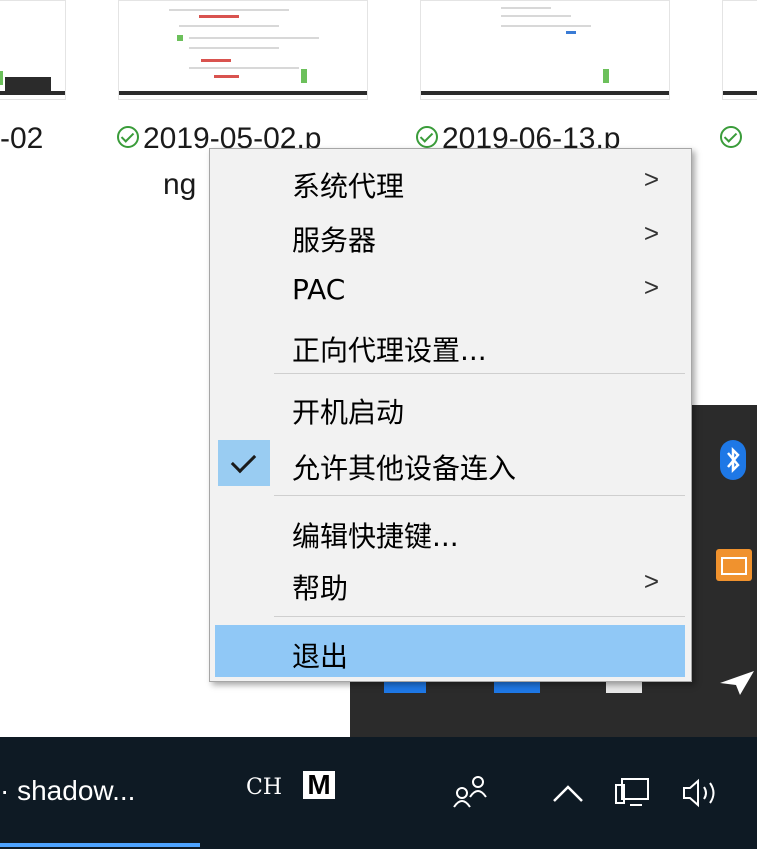 This screenshot has height=849, width=757. What do you see at coordinates (737, 682) in the screenshot?
I see `paper-plane-icon` at bounding box center [737, 682].